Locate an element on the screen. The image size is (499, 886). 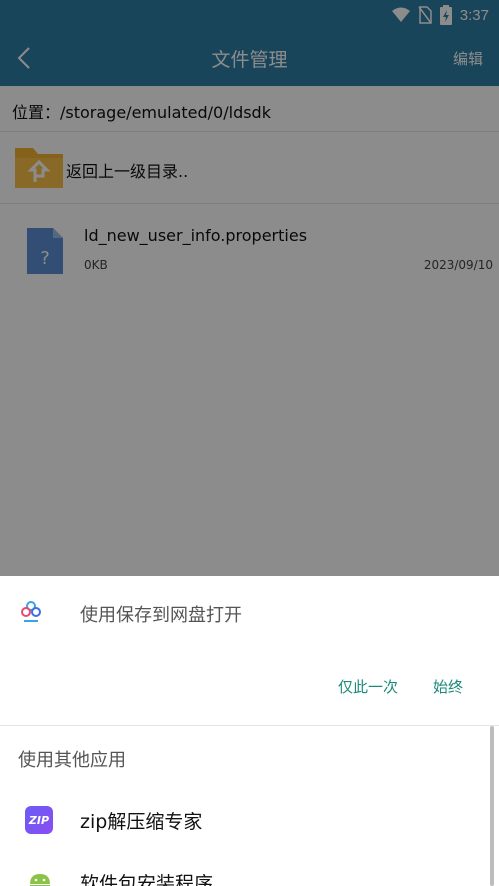
default-app-label: 使用保存到网盘打开 is located at coordinates (161, 615).